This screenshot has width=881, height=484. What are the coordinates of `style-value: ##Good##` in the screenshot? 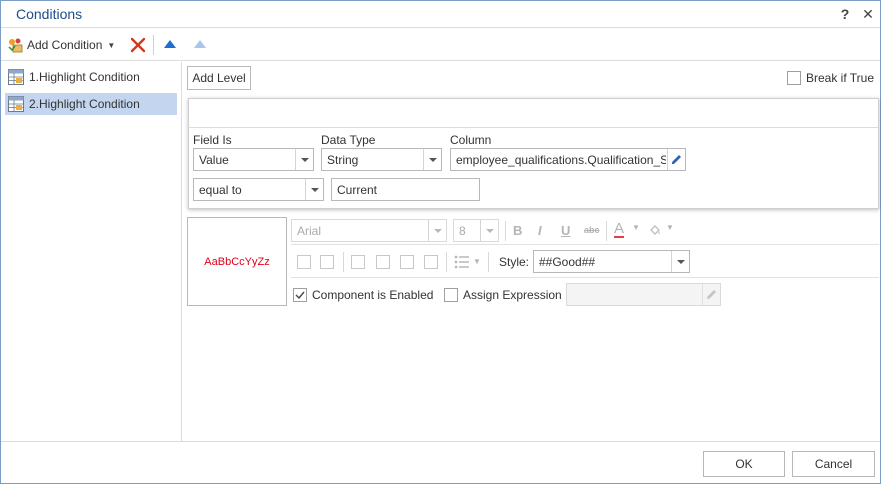 It's located at (567, 262).